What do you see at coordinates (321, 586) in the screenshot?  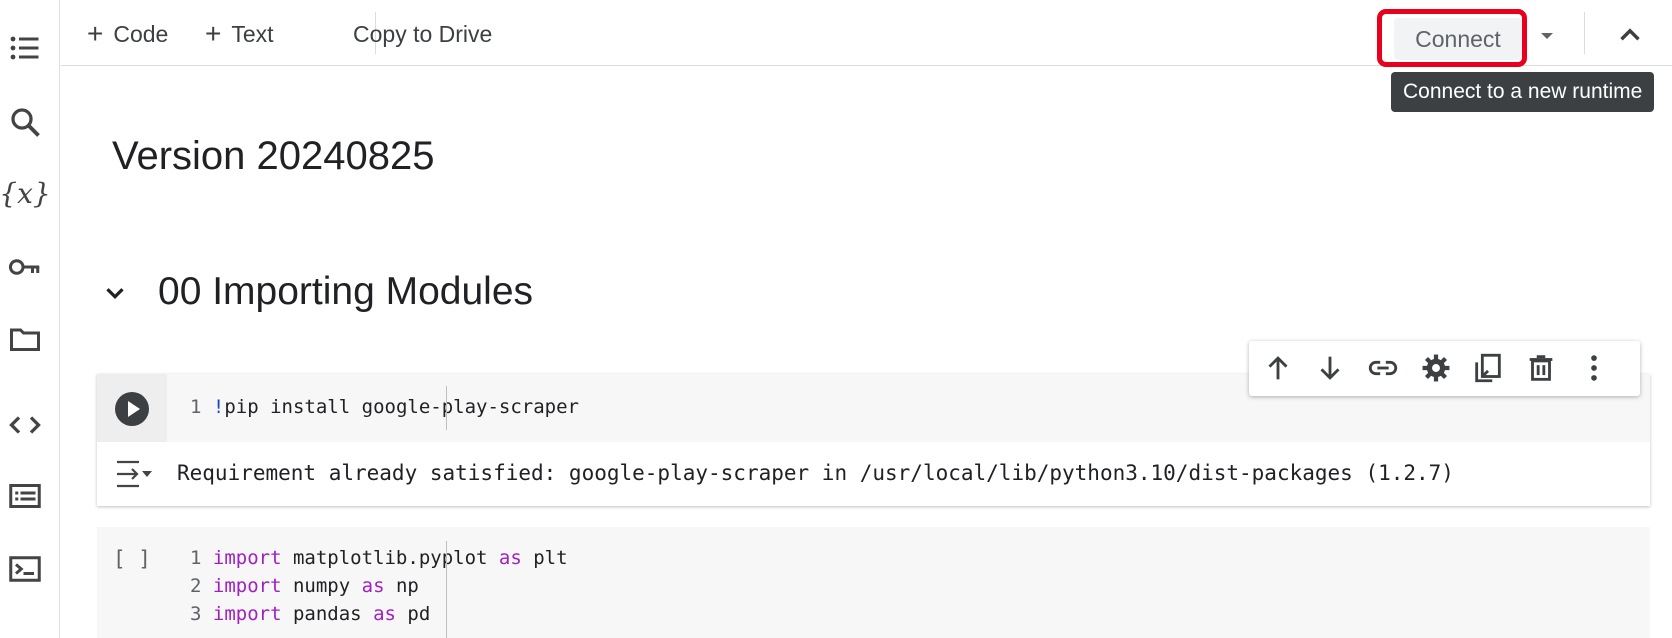 I see `code-token: numpy` at bounding box center [321, 586].